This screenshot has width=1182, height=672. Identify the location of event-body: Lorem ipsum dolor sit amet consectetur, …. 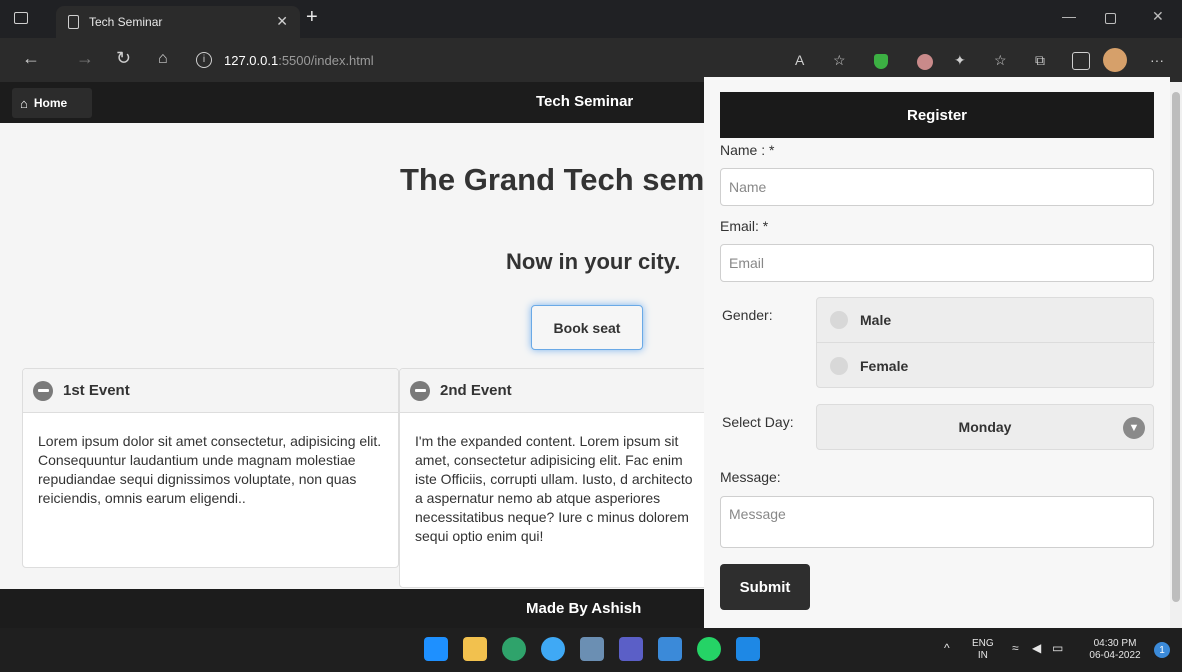
(210, 469).